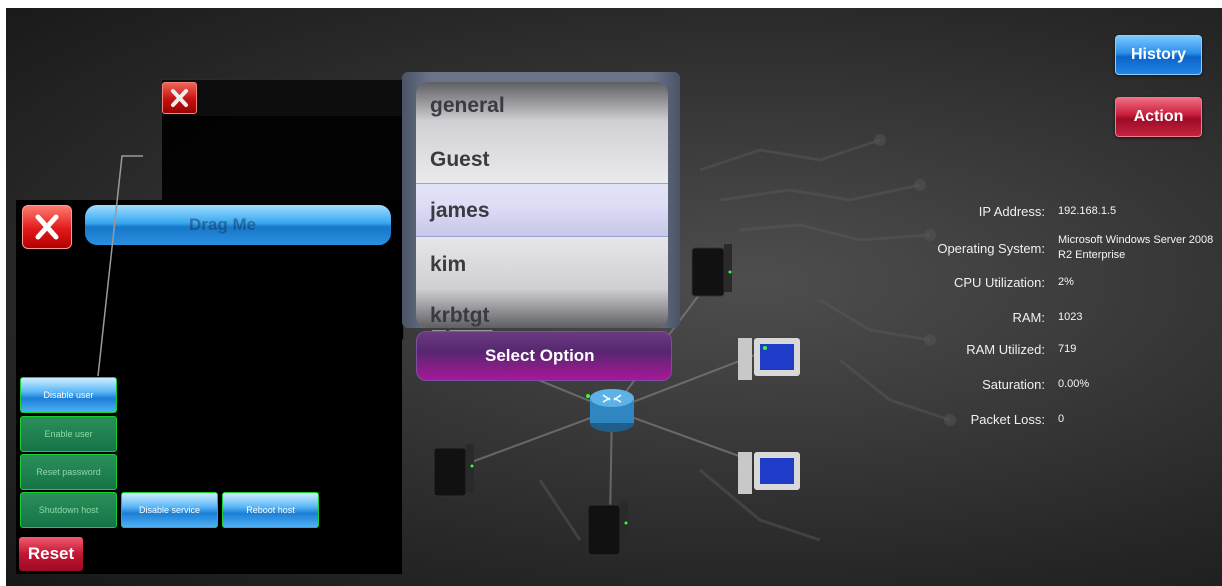 The height and width of the screenshot is (586, 1222). I want to click on reboot-host-button: Reboot host, so click(270, 510).